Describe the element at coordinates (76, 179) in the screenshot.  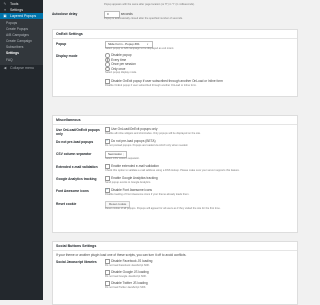
I see `misc-label-ga: Google Analytics tracking` at that location.